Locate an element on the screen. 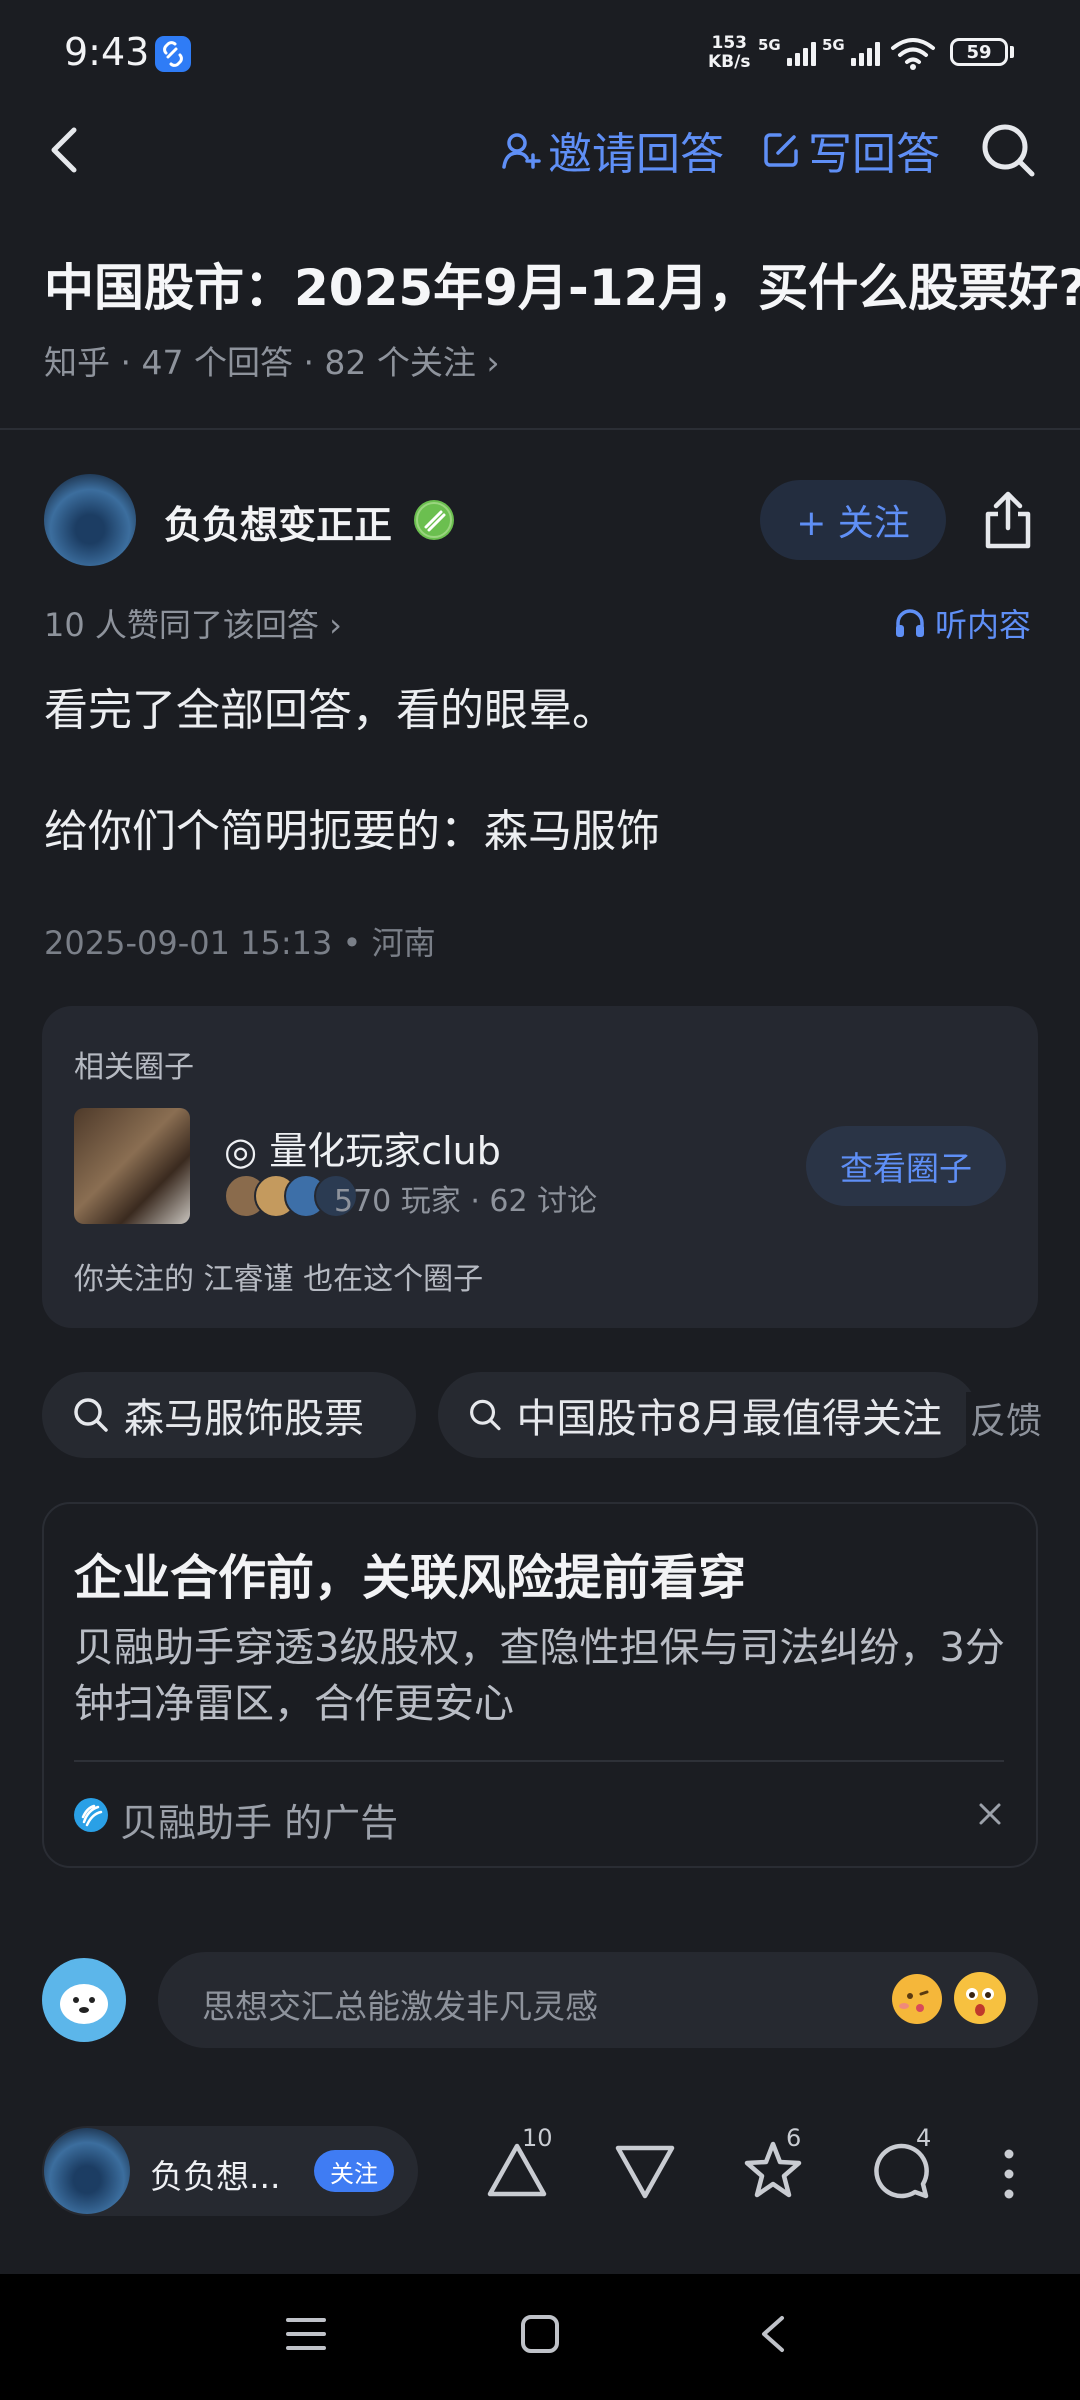 Image resolution: width=1080 pixels, height=2400 pixels. battery-icon: 59 is located at coordinates (979, 52).